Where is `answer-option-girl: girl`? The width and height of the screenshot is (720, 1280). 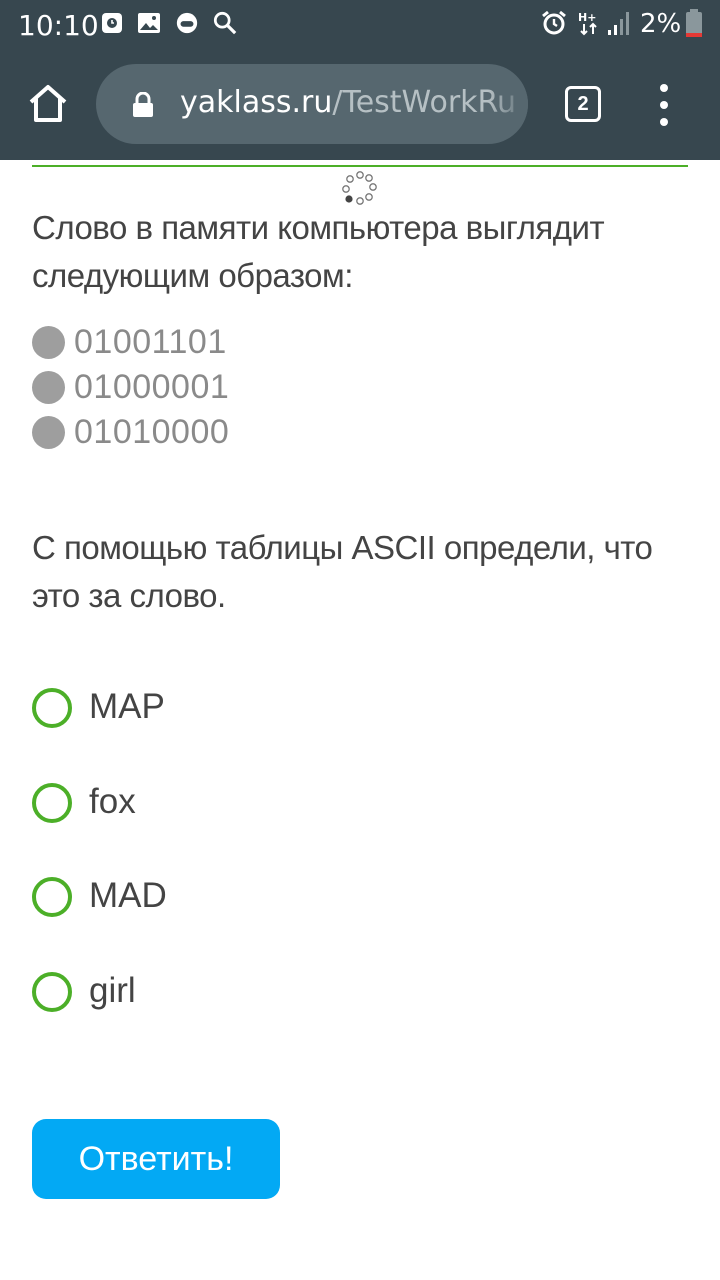
answer-option-girl: girl is located at coordinates (99, 1016).